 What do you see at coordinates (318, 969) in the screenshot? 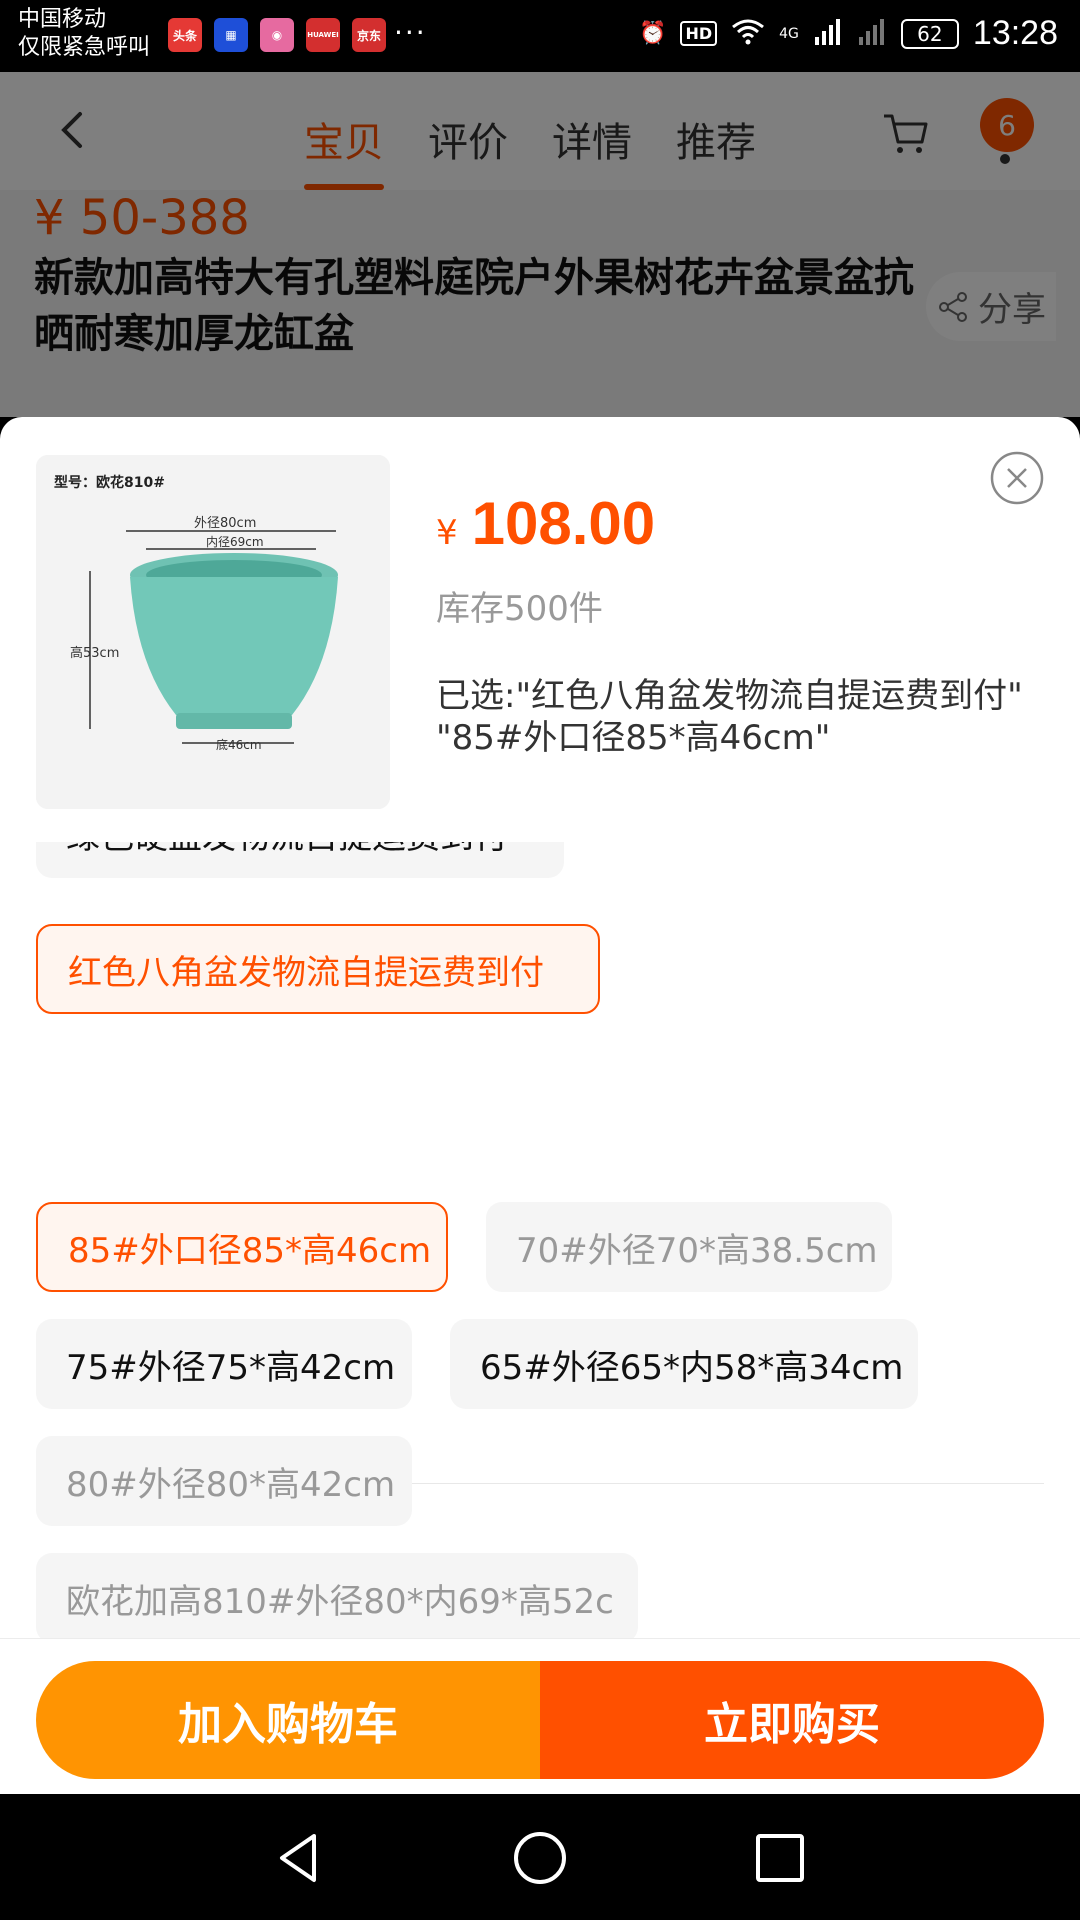
I see `color-option-selected: 红色八角盆发物流自提运费到付` at bounding box center [318, 969].